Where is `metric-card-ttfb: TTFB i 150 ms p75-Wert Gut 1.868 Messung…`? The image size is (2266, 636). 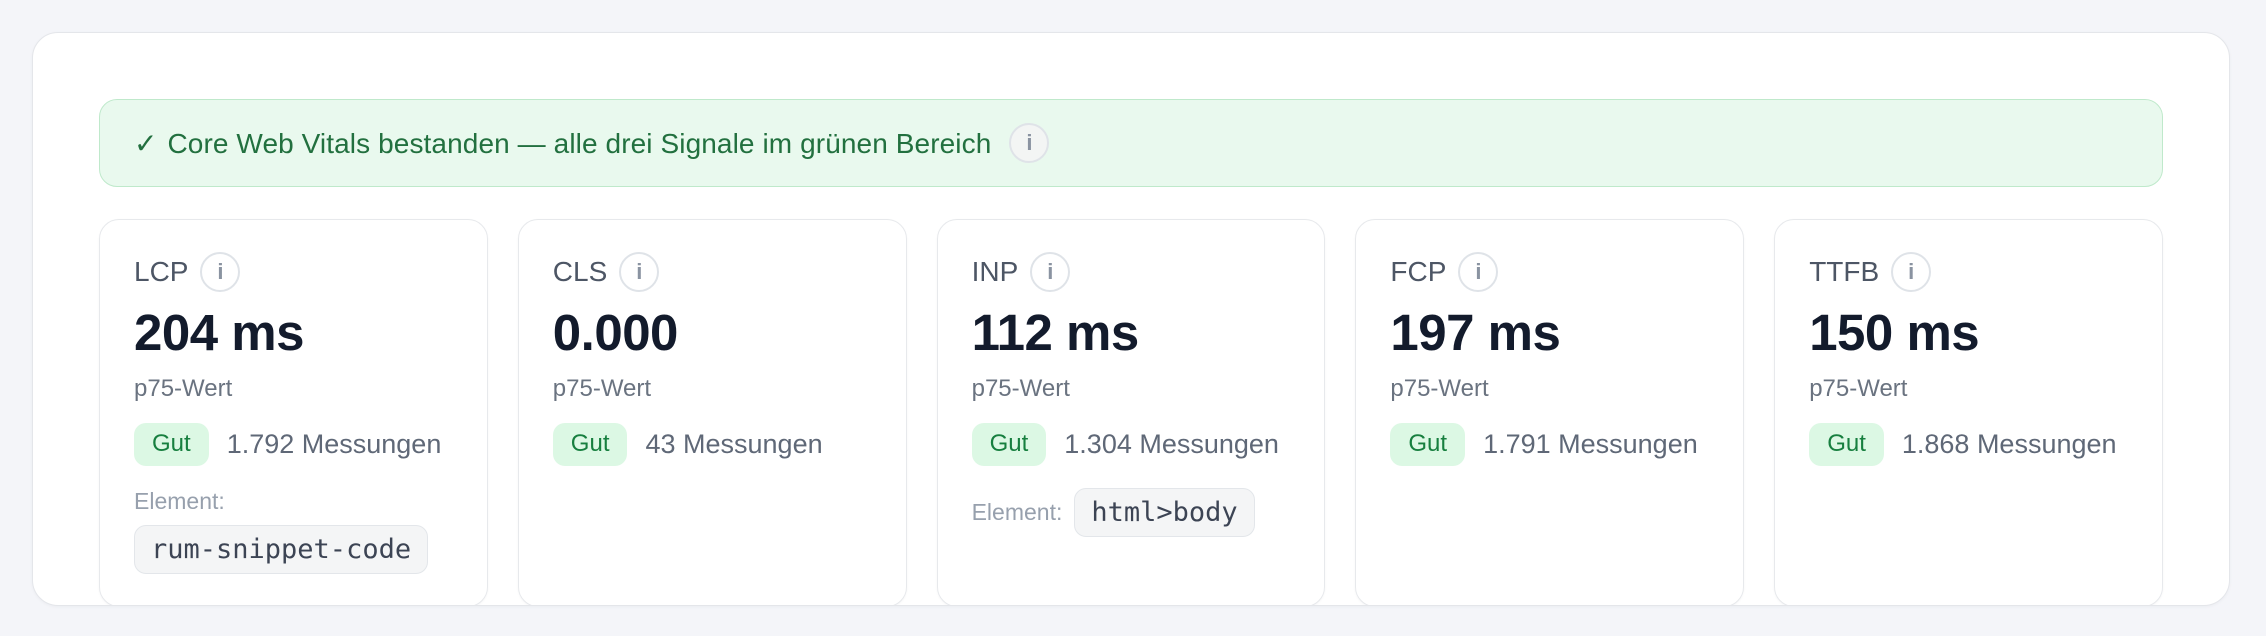 metric-card-ttfb: TTFB i 150 ms p75-Wert Gut 1.868 Messung… is located at coordinates (1968, 412).